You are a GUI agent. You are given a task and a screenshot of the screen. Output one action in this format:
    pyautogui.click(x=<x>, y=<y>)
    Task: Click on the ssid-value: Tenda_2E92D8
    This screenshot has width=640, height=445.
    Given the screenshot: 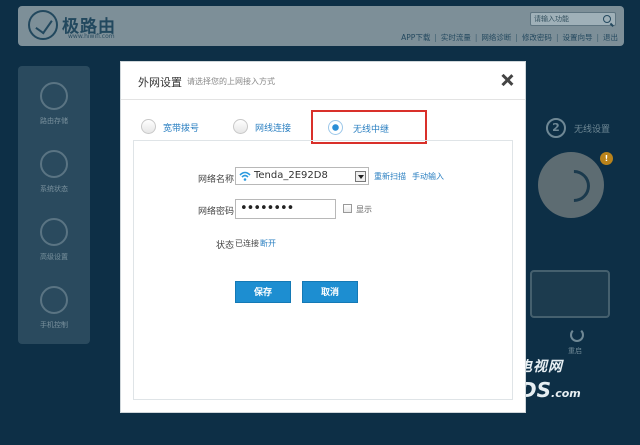 What is the action you would take?
    pyautogui.click(x=291, y=175)
    